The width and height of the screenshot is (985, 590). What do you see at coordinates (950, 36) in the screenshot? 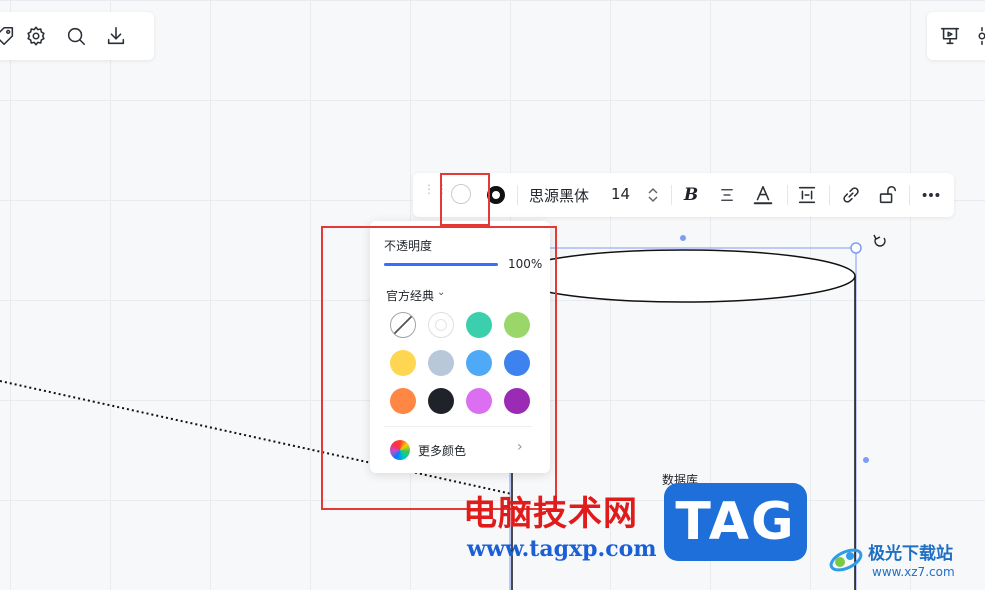
I see `present-icon` at bounding box center [950, 36].